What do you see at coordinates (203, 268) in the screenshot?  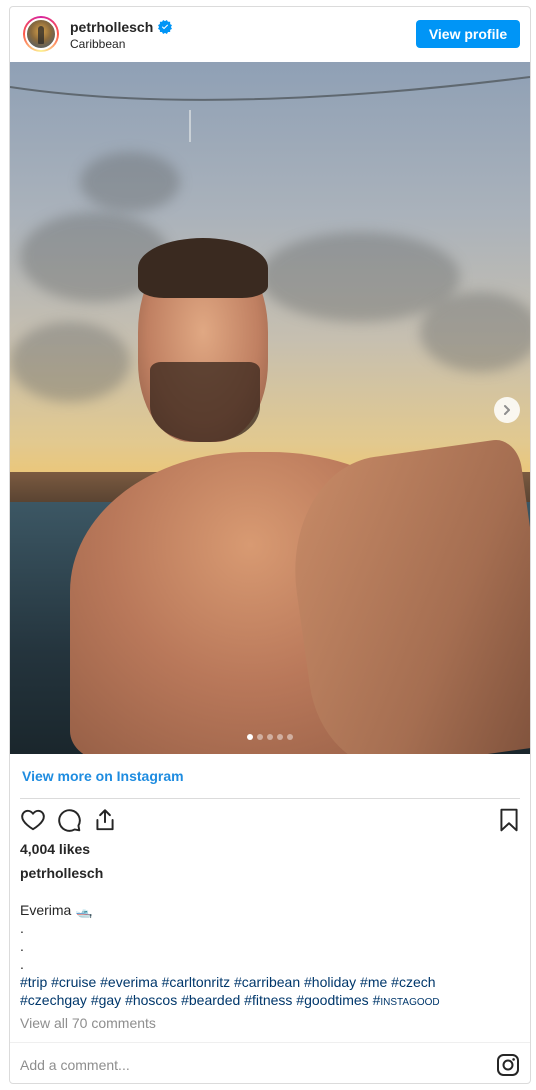 I see `person-hair` at bounding box center [203, 268].